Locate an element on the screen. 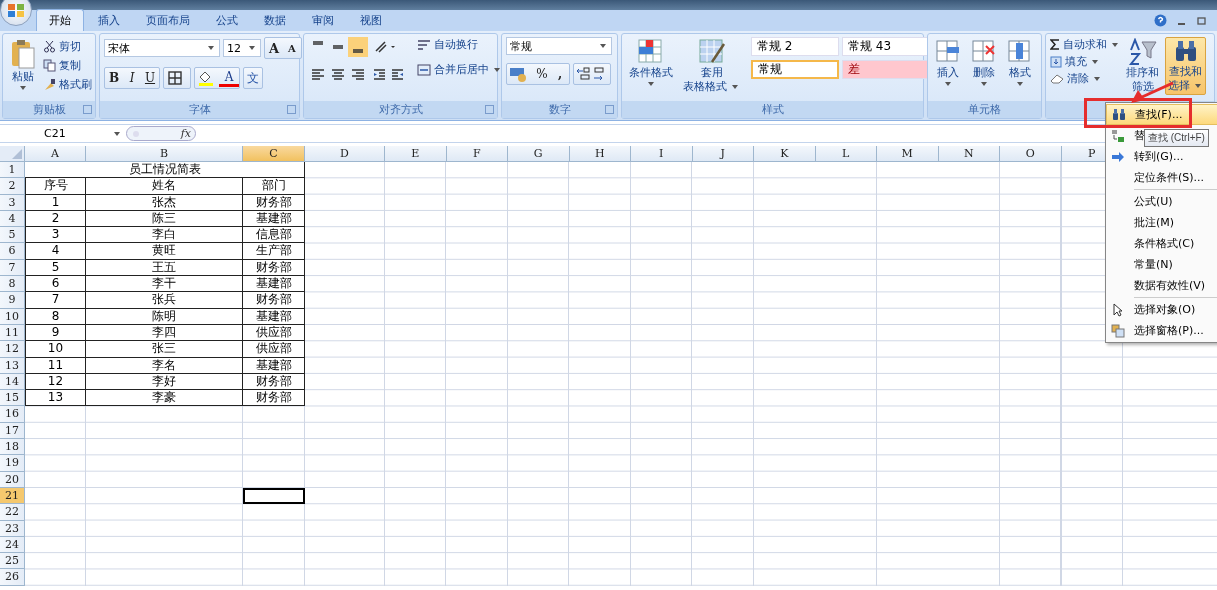 The height and width of the screenshot is (590, 1217). clipboard-action: 剪切 is located at coordinates (67, 46).